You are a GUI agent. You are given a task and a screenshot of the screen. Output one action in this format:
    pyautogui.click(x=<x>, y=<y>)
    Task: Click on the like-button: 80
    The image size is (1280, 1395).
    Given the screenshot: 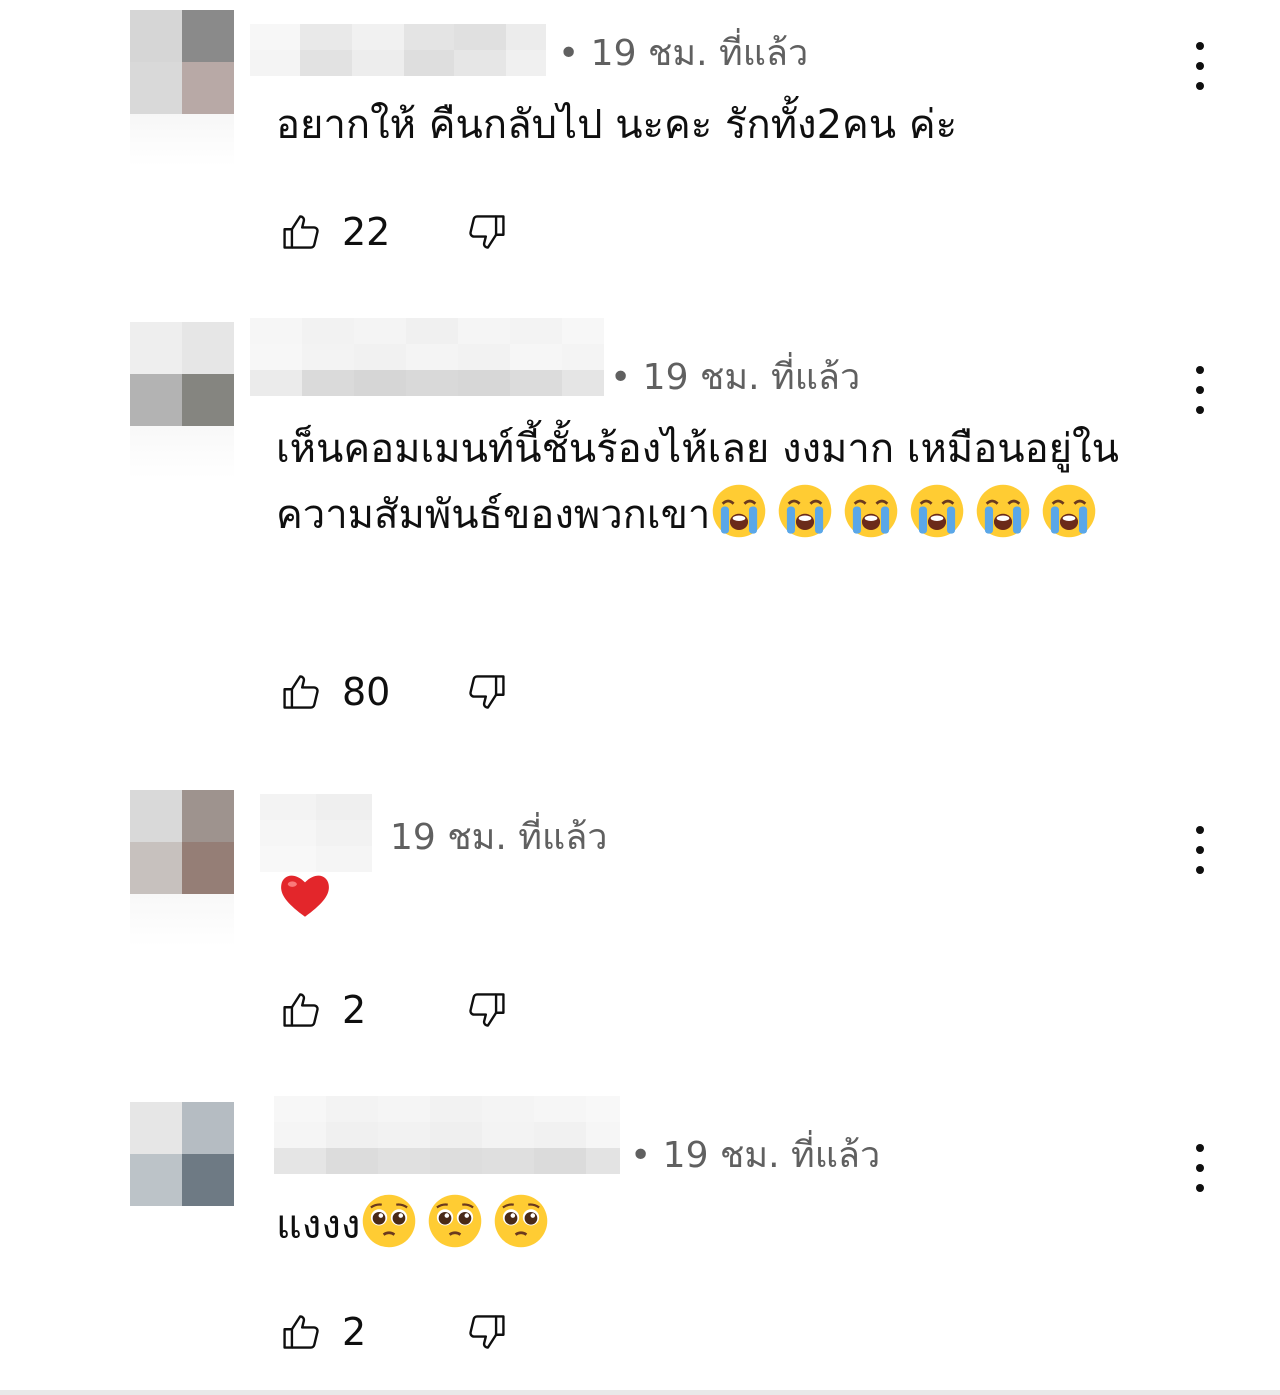 What is the action you would take?
    pyautogui.click(x=335, y=692)
    